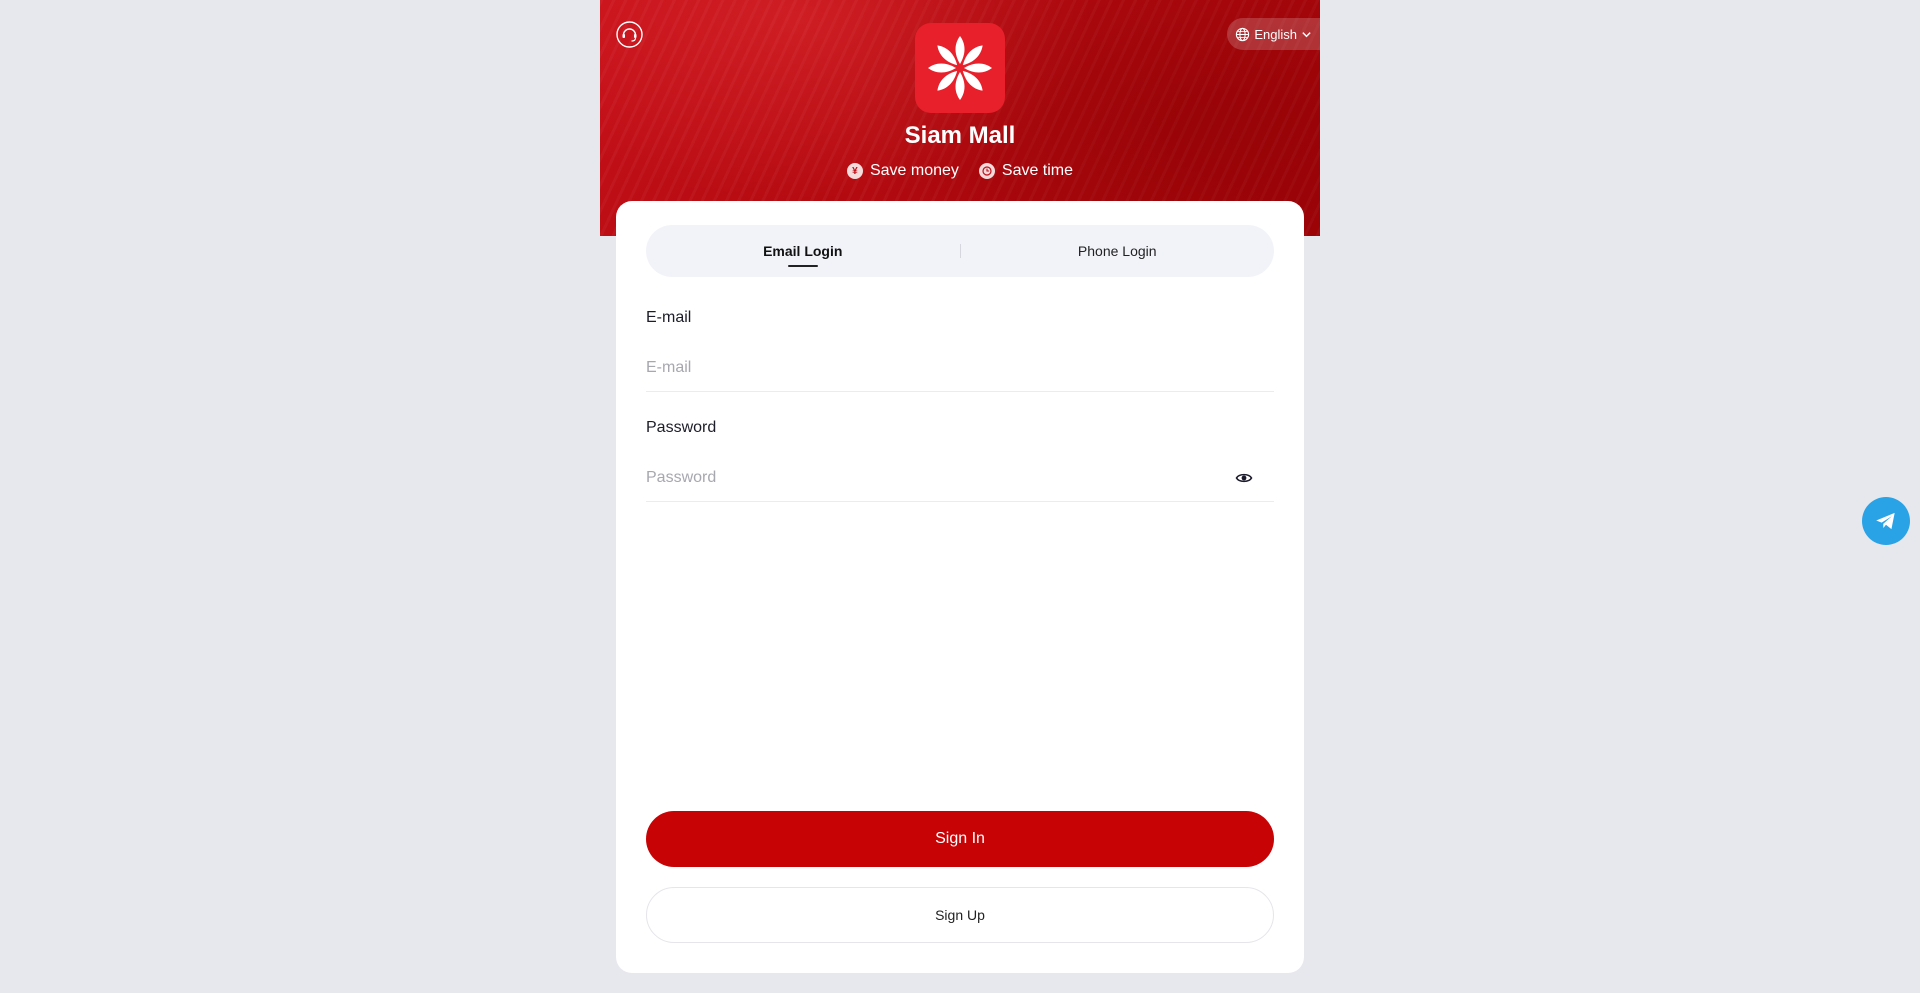 The height and width of the screenshot is (993, 1920). What do you see at coordinates (986, 171) in the screenshot?
I see `clock-icon` at bounding box center [986, 171].